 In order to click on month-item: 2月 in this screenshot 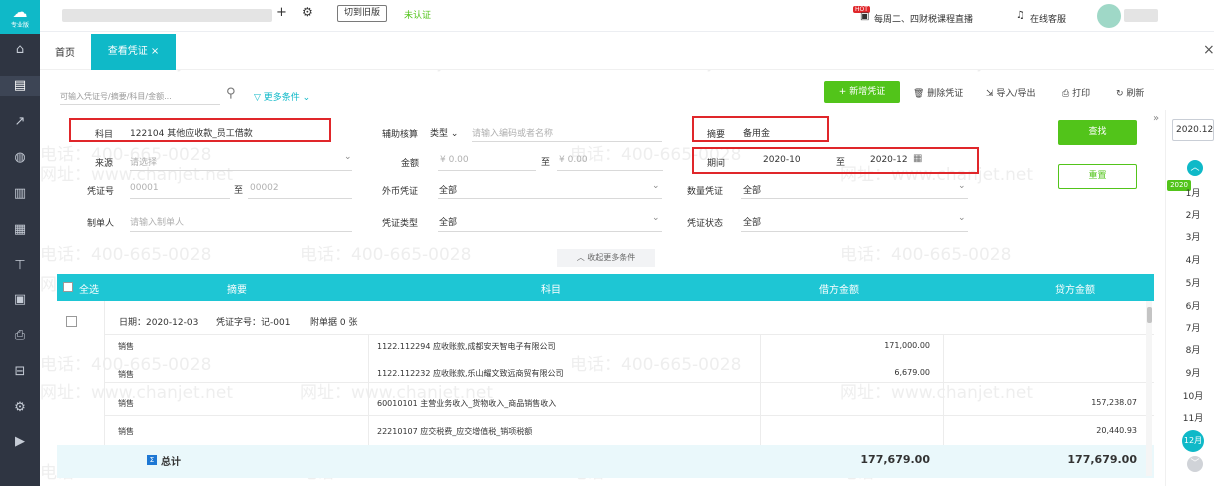, I will do `click(1193, 214)`.